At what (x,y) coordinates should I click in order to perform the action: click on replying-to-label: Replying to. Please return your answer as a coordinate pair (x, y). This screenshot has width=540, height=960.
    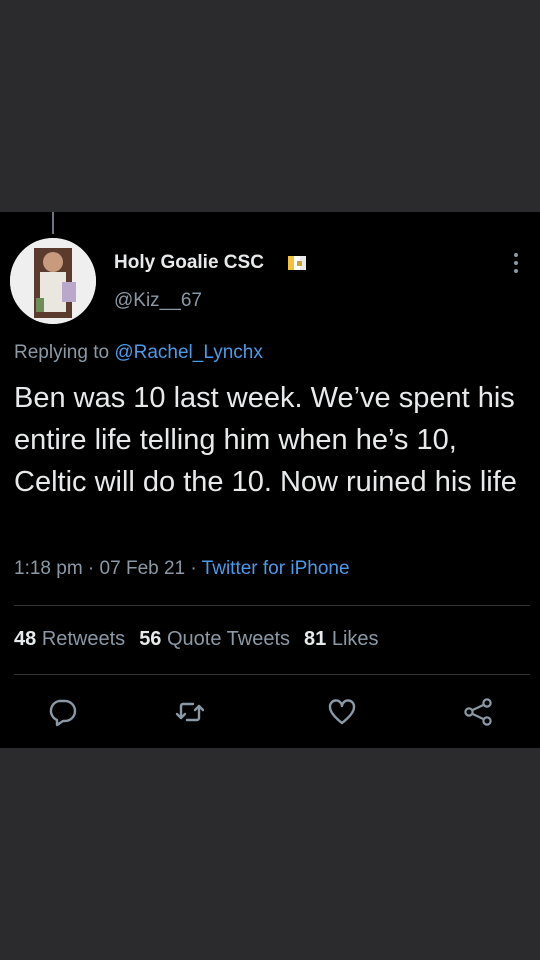
    Looking at the image, I should click on (64, 352).